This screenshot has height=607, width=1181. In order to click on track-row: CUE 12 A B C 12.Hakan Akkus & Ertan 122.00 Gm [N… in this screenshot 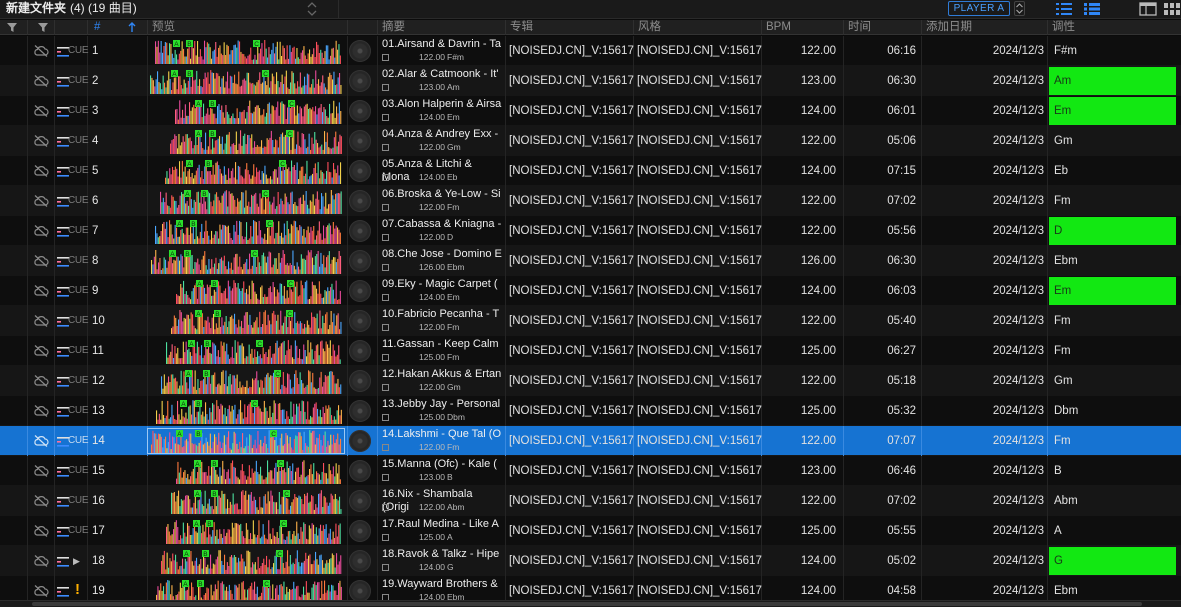, I will do `click(590, 381)`.